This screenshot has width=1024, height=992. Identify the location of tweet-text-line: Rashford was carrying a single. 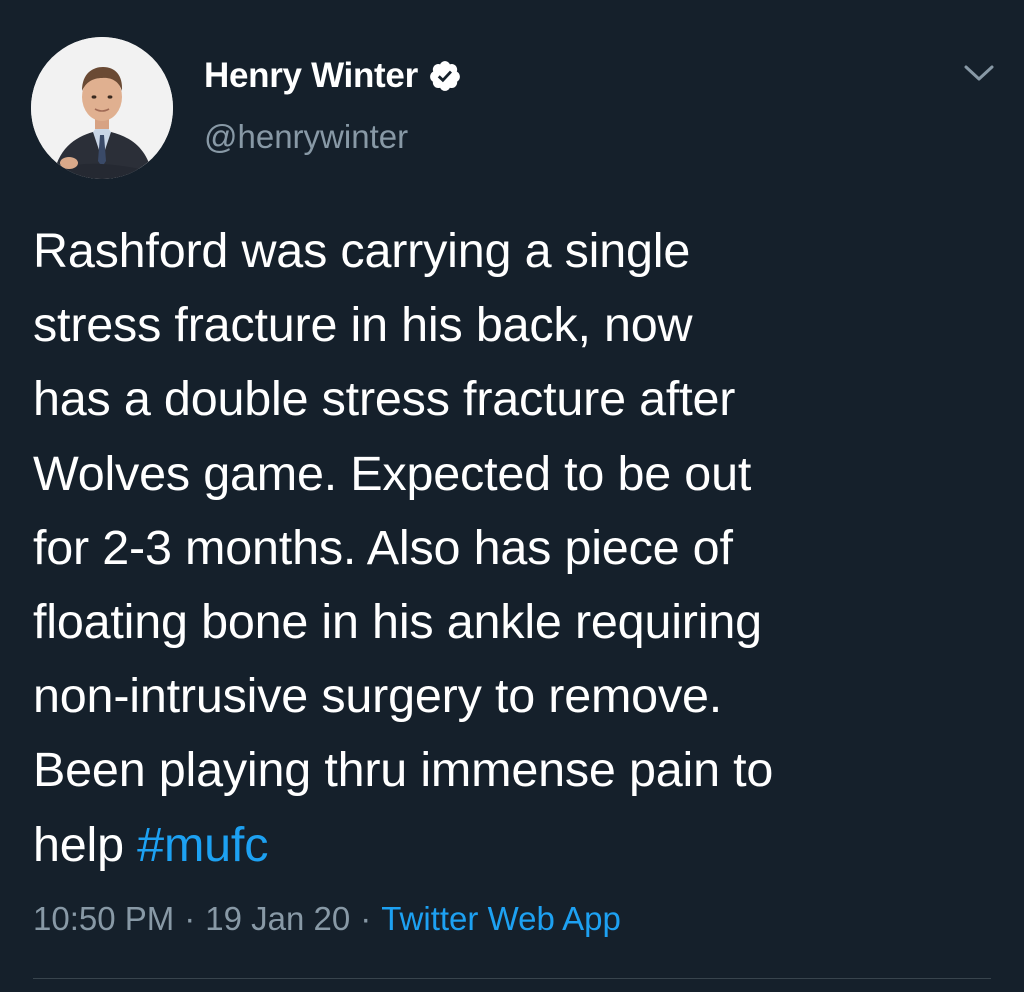
(362, 251).